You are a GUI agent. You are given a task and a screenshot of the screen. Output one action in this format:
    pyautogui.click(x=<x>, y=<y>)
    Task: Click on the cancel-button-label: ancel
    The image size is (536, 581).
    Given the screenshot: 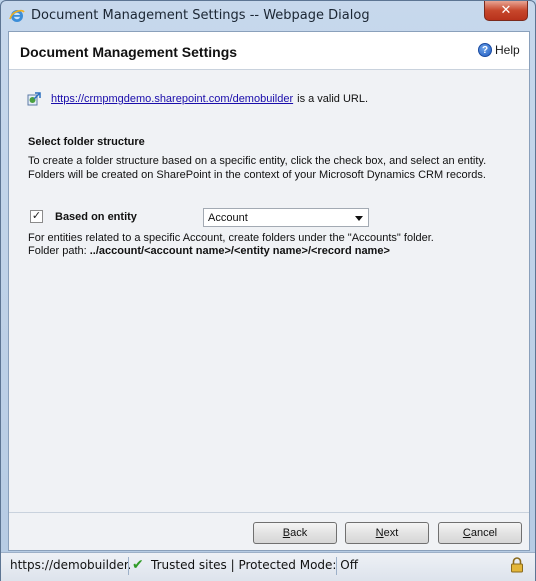 What is the action you would take?
    pyautogui.click(x=484, y=533)
    